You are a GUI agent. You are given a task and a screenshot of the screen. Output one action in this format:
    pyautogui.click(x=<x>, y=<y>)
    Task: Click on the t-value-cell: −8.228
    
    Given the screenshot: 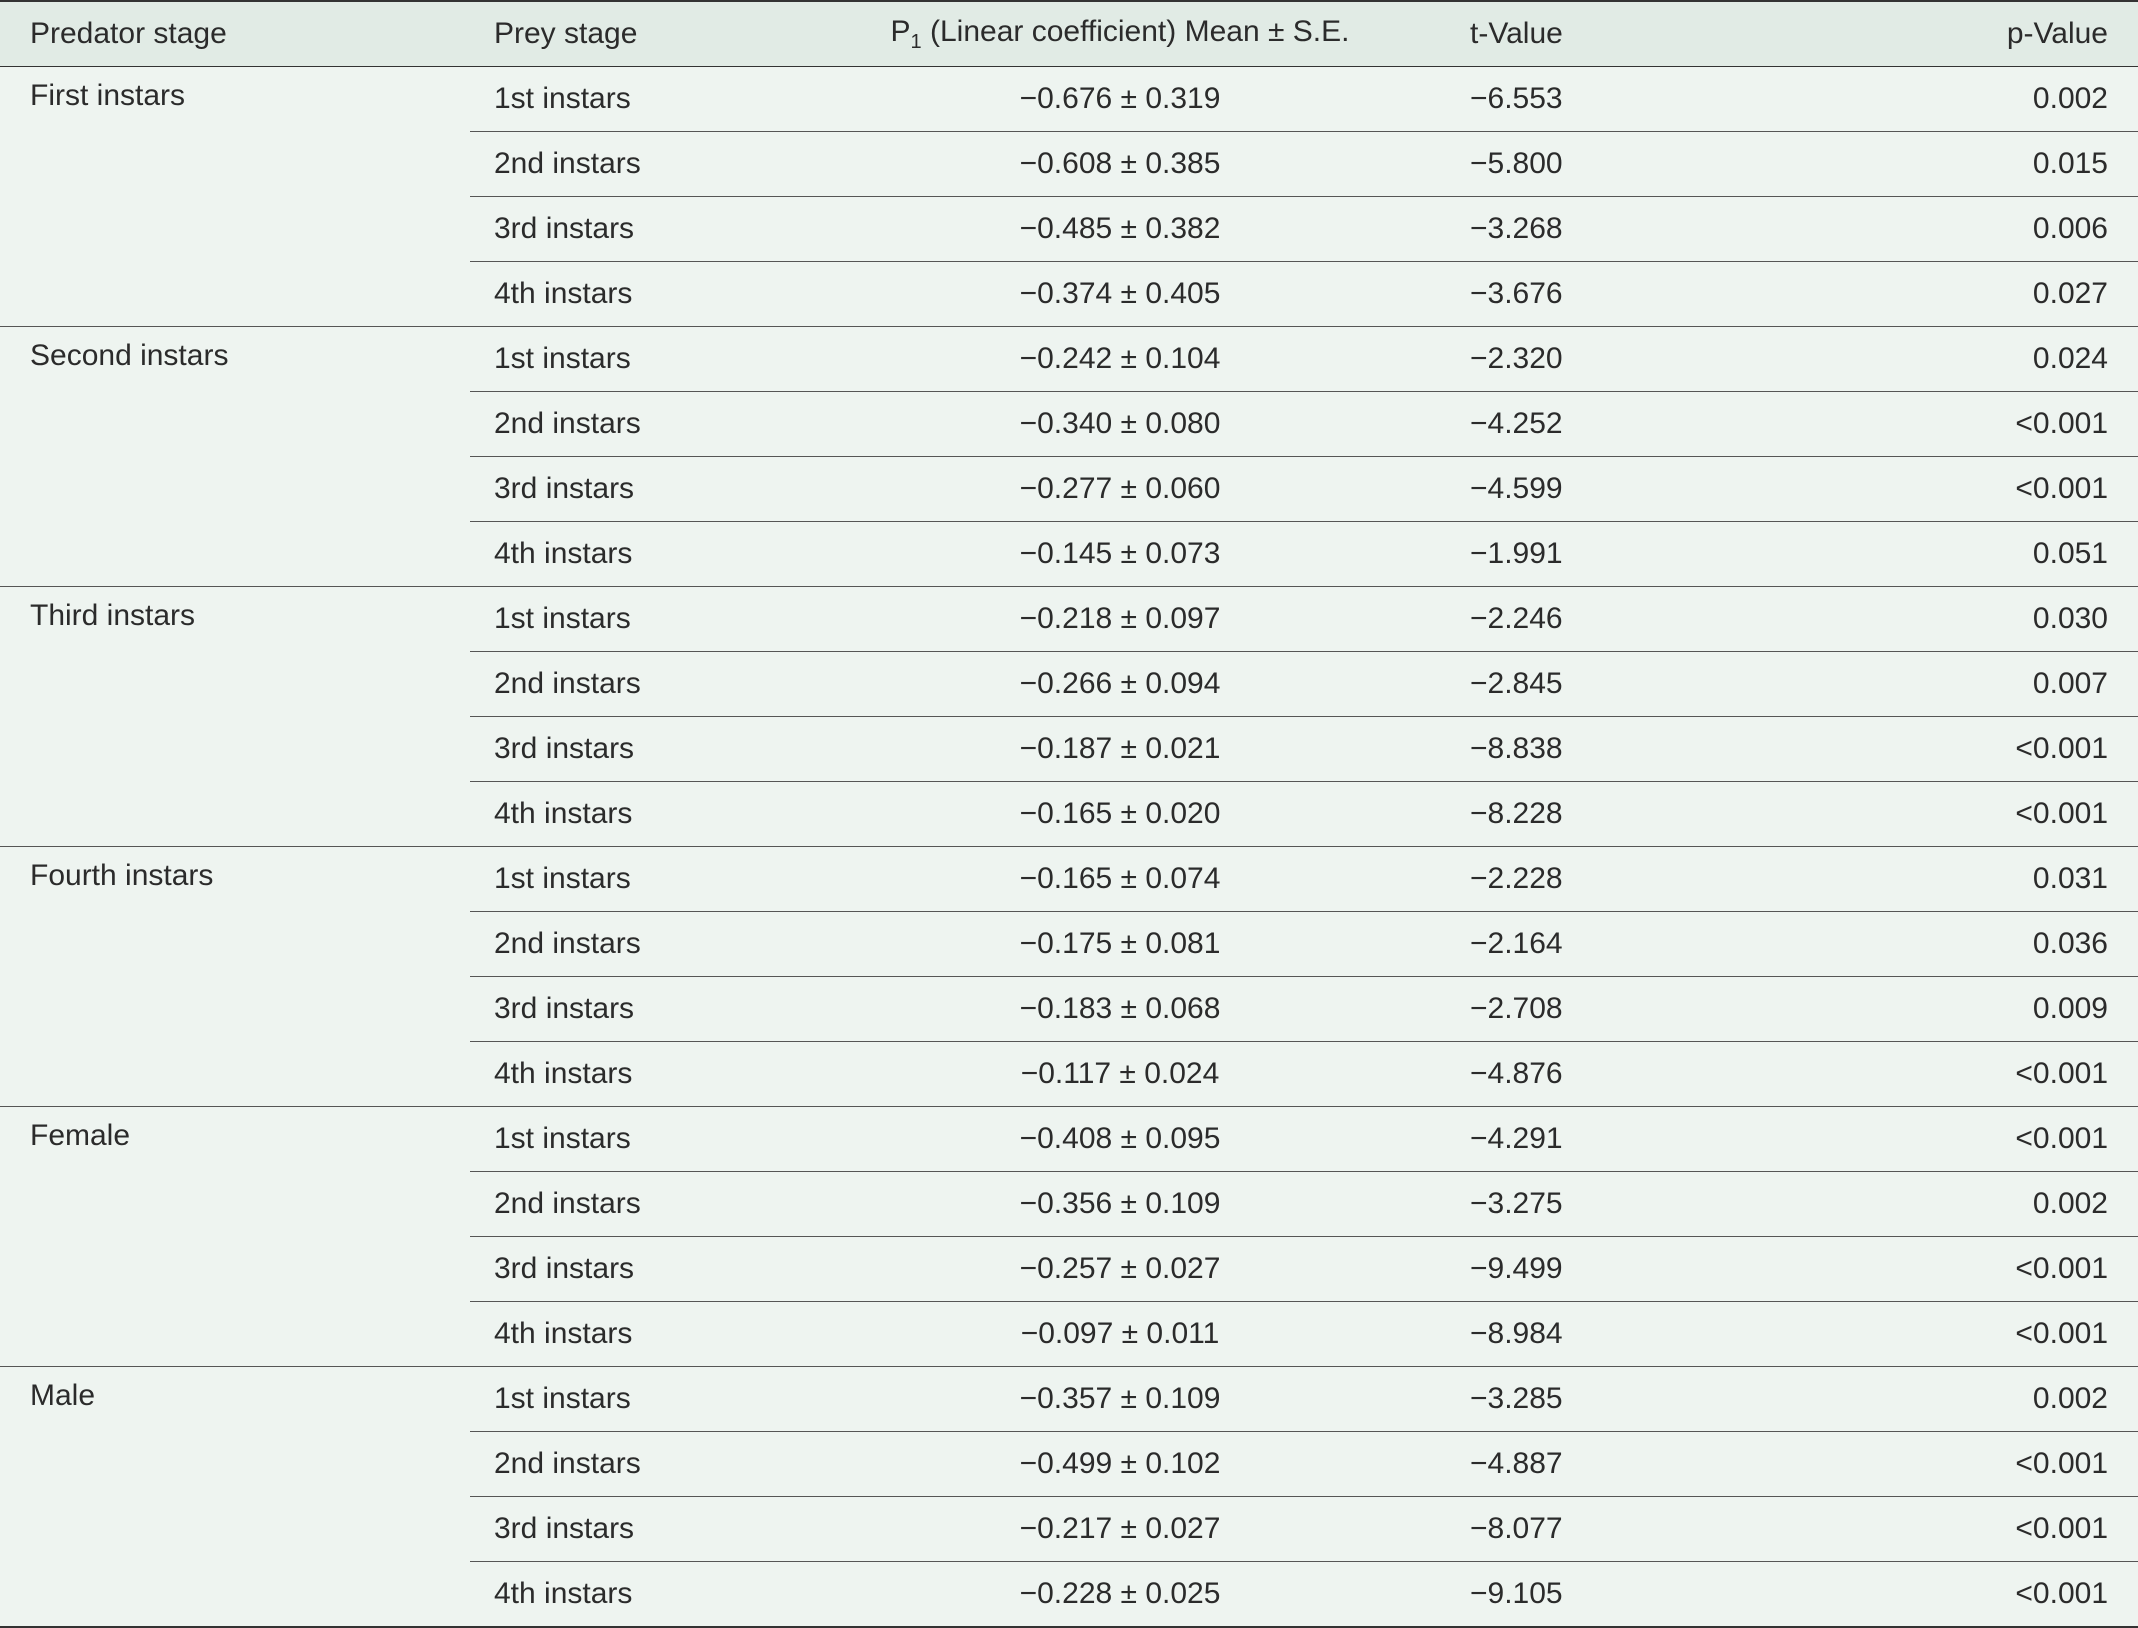 What is the action you would take?
    pyautogui.click(x=1650, y=814)
    